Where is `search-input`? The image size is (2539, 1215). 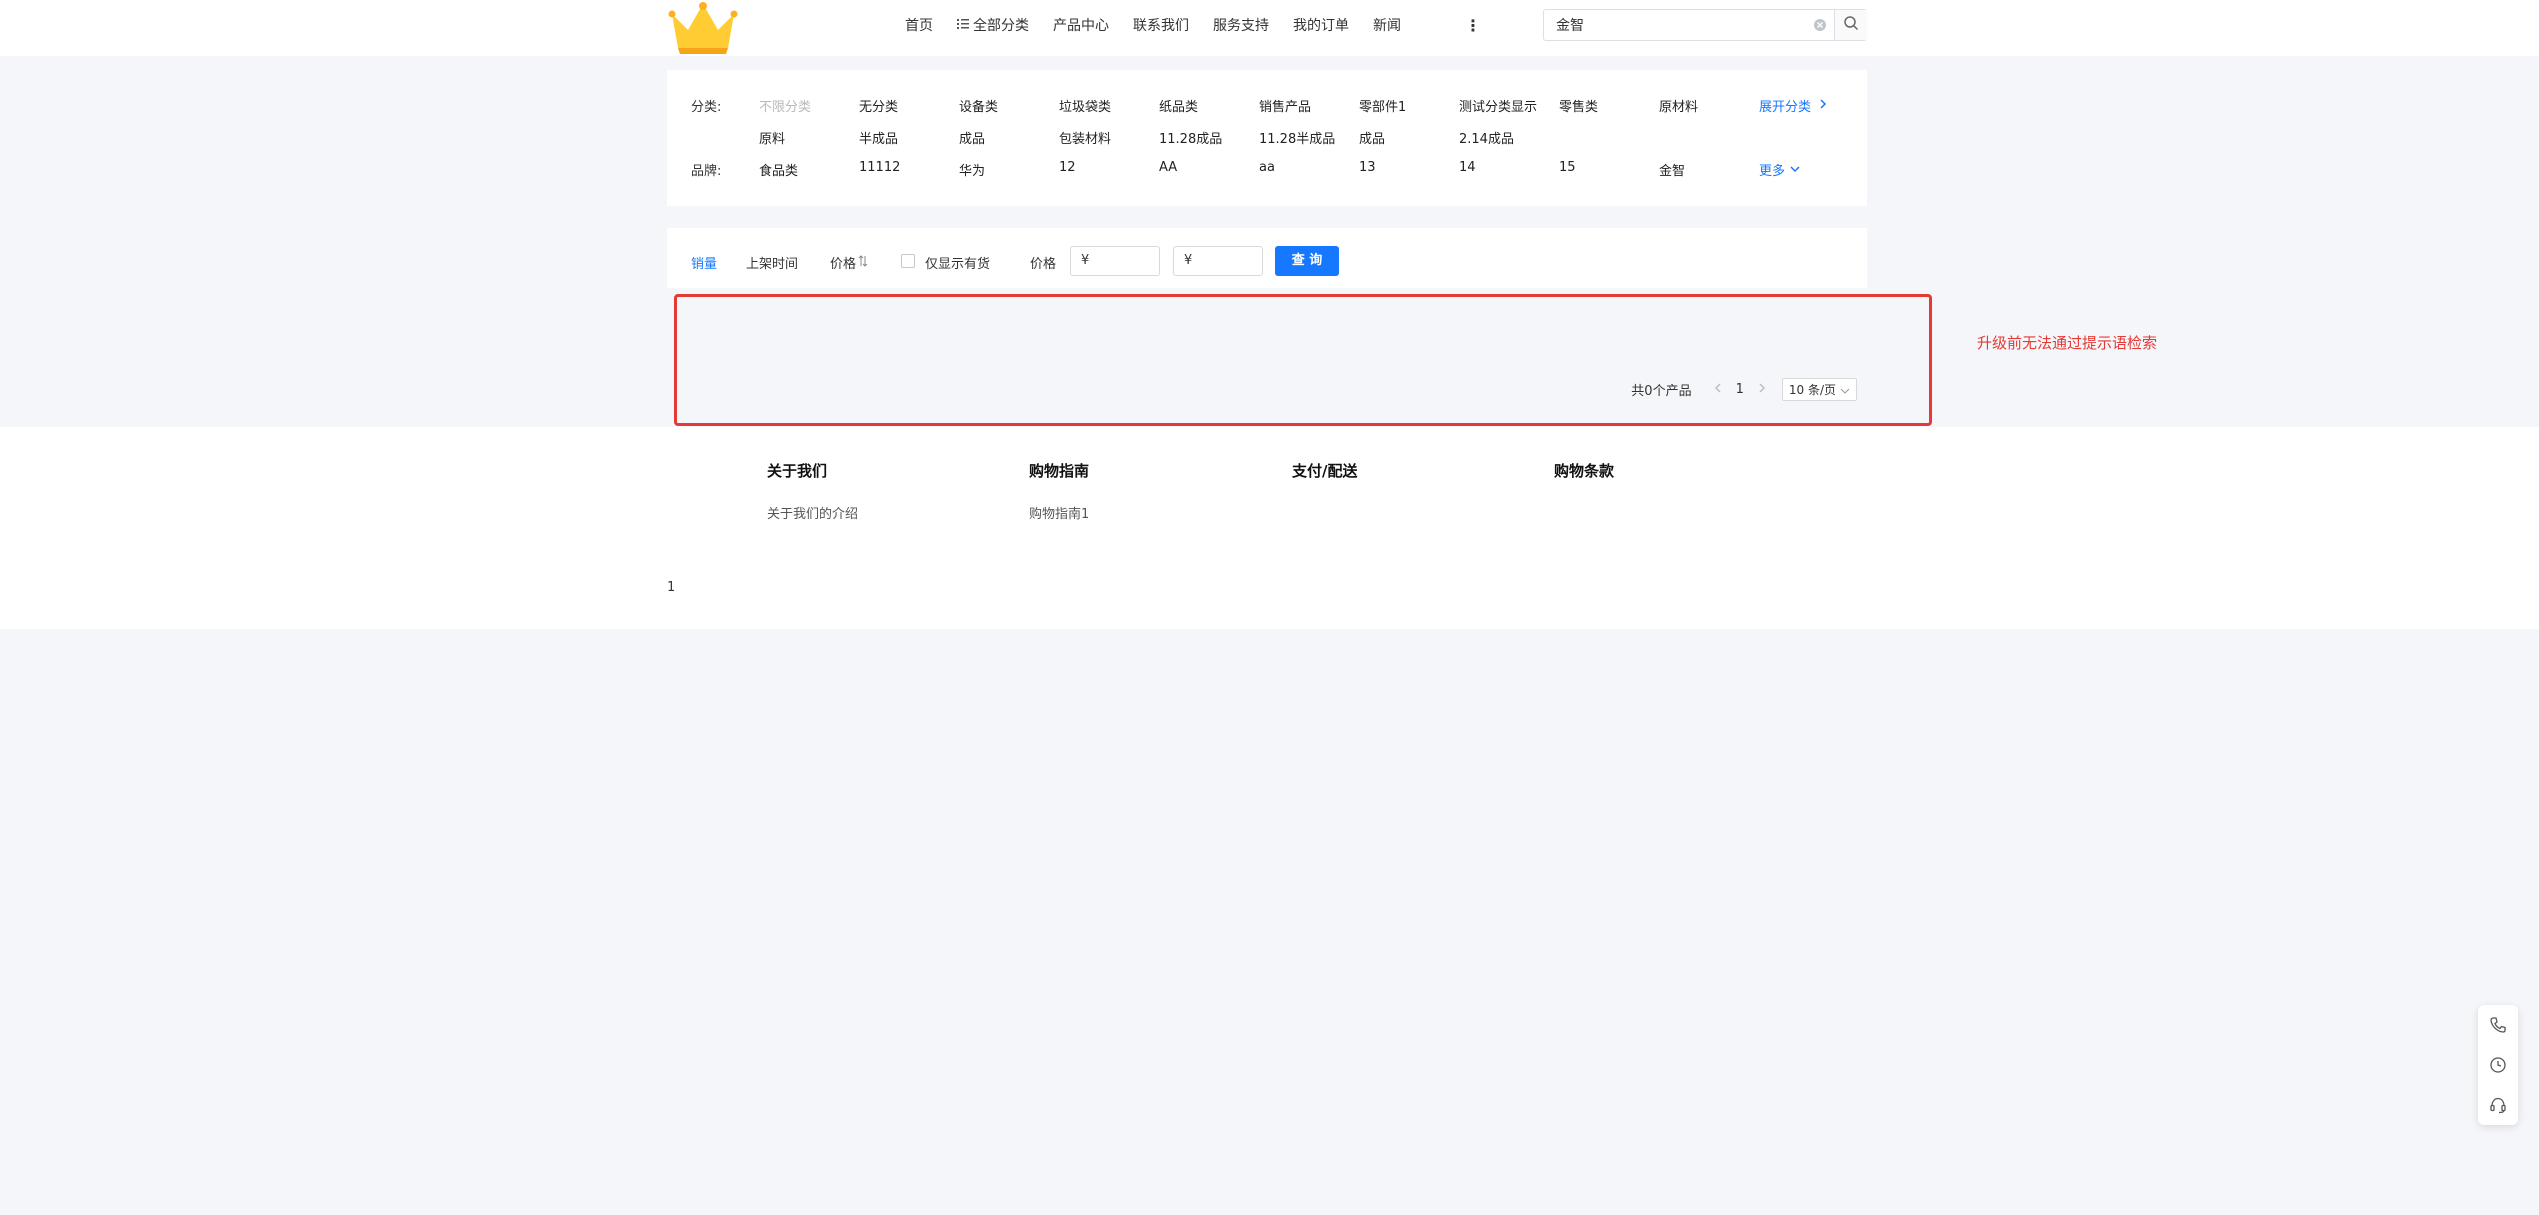 search-input is located at coordinates (1689, 25).